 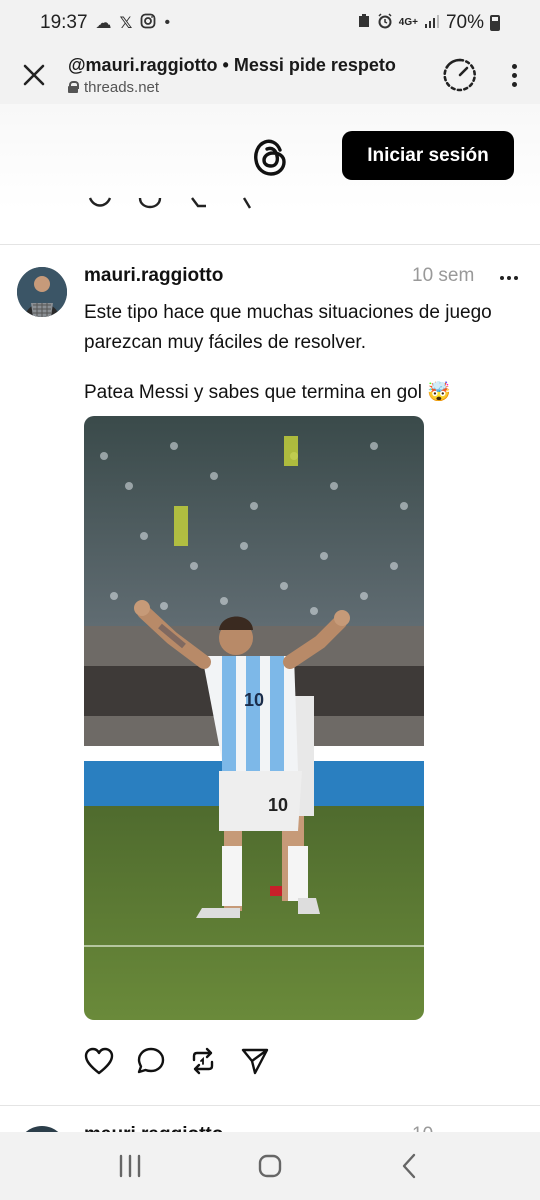 I want to click on data-saver-icon, so click(x=364, y=23).